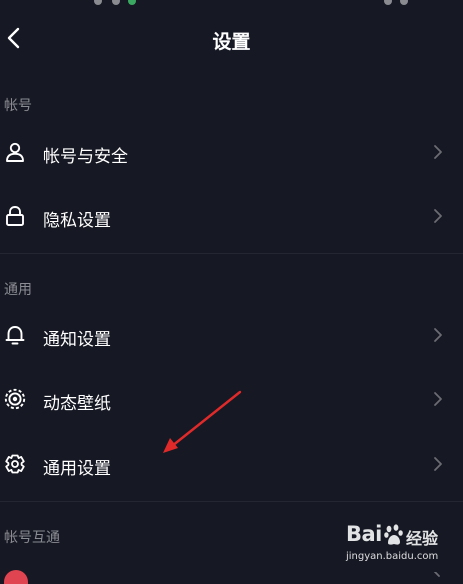 This screenshot has height=584, width=463. I want to click on watermark-logo: Bai 经验 jingyan.baidu.com, so click(399, 545).